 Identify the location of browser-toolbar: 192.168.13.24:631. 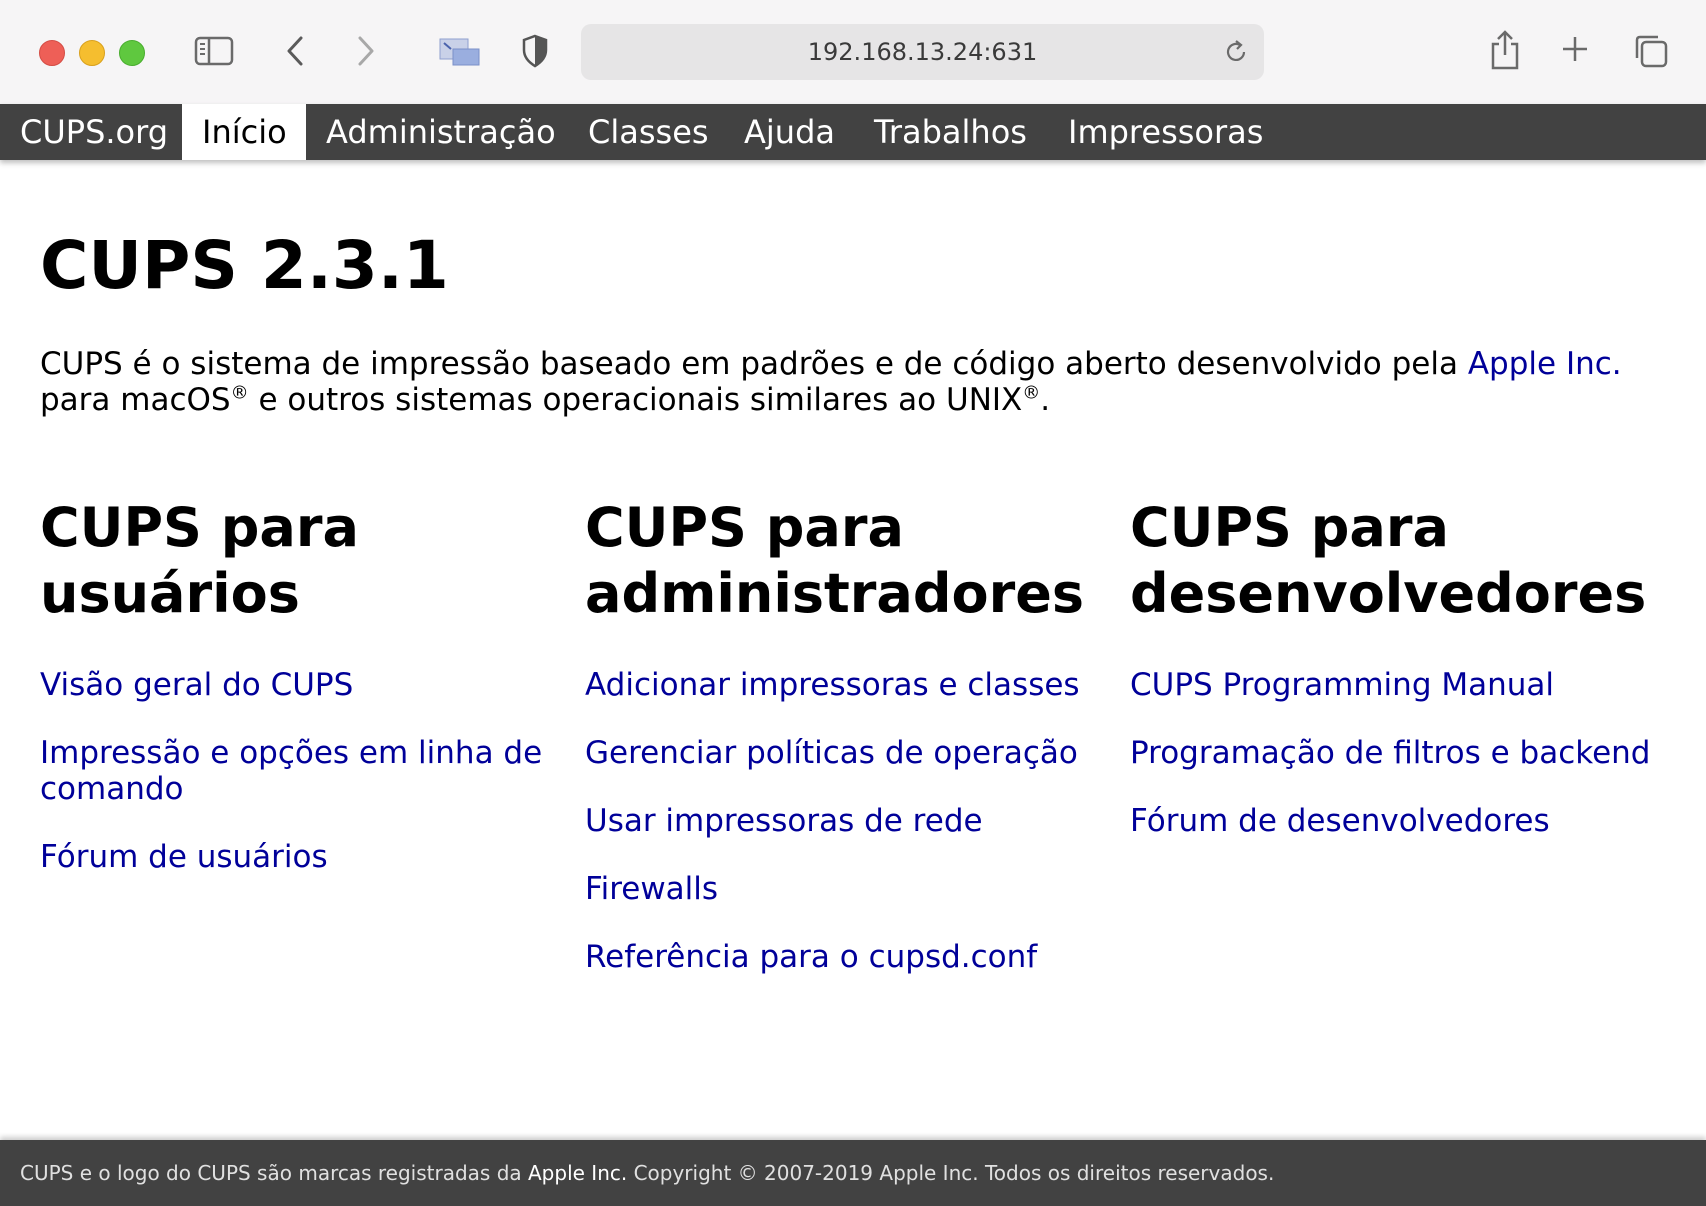
(853, 52).